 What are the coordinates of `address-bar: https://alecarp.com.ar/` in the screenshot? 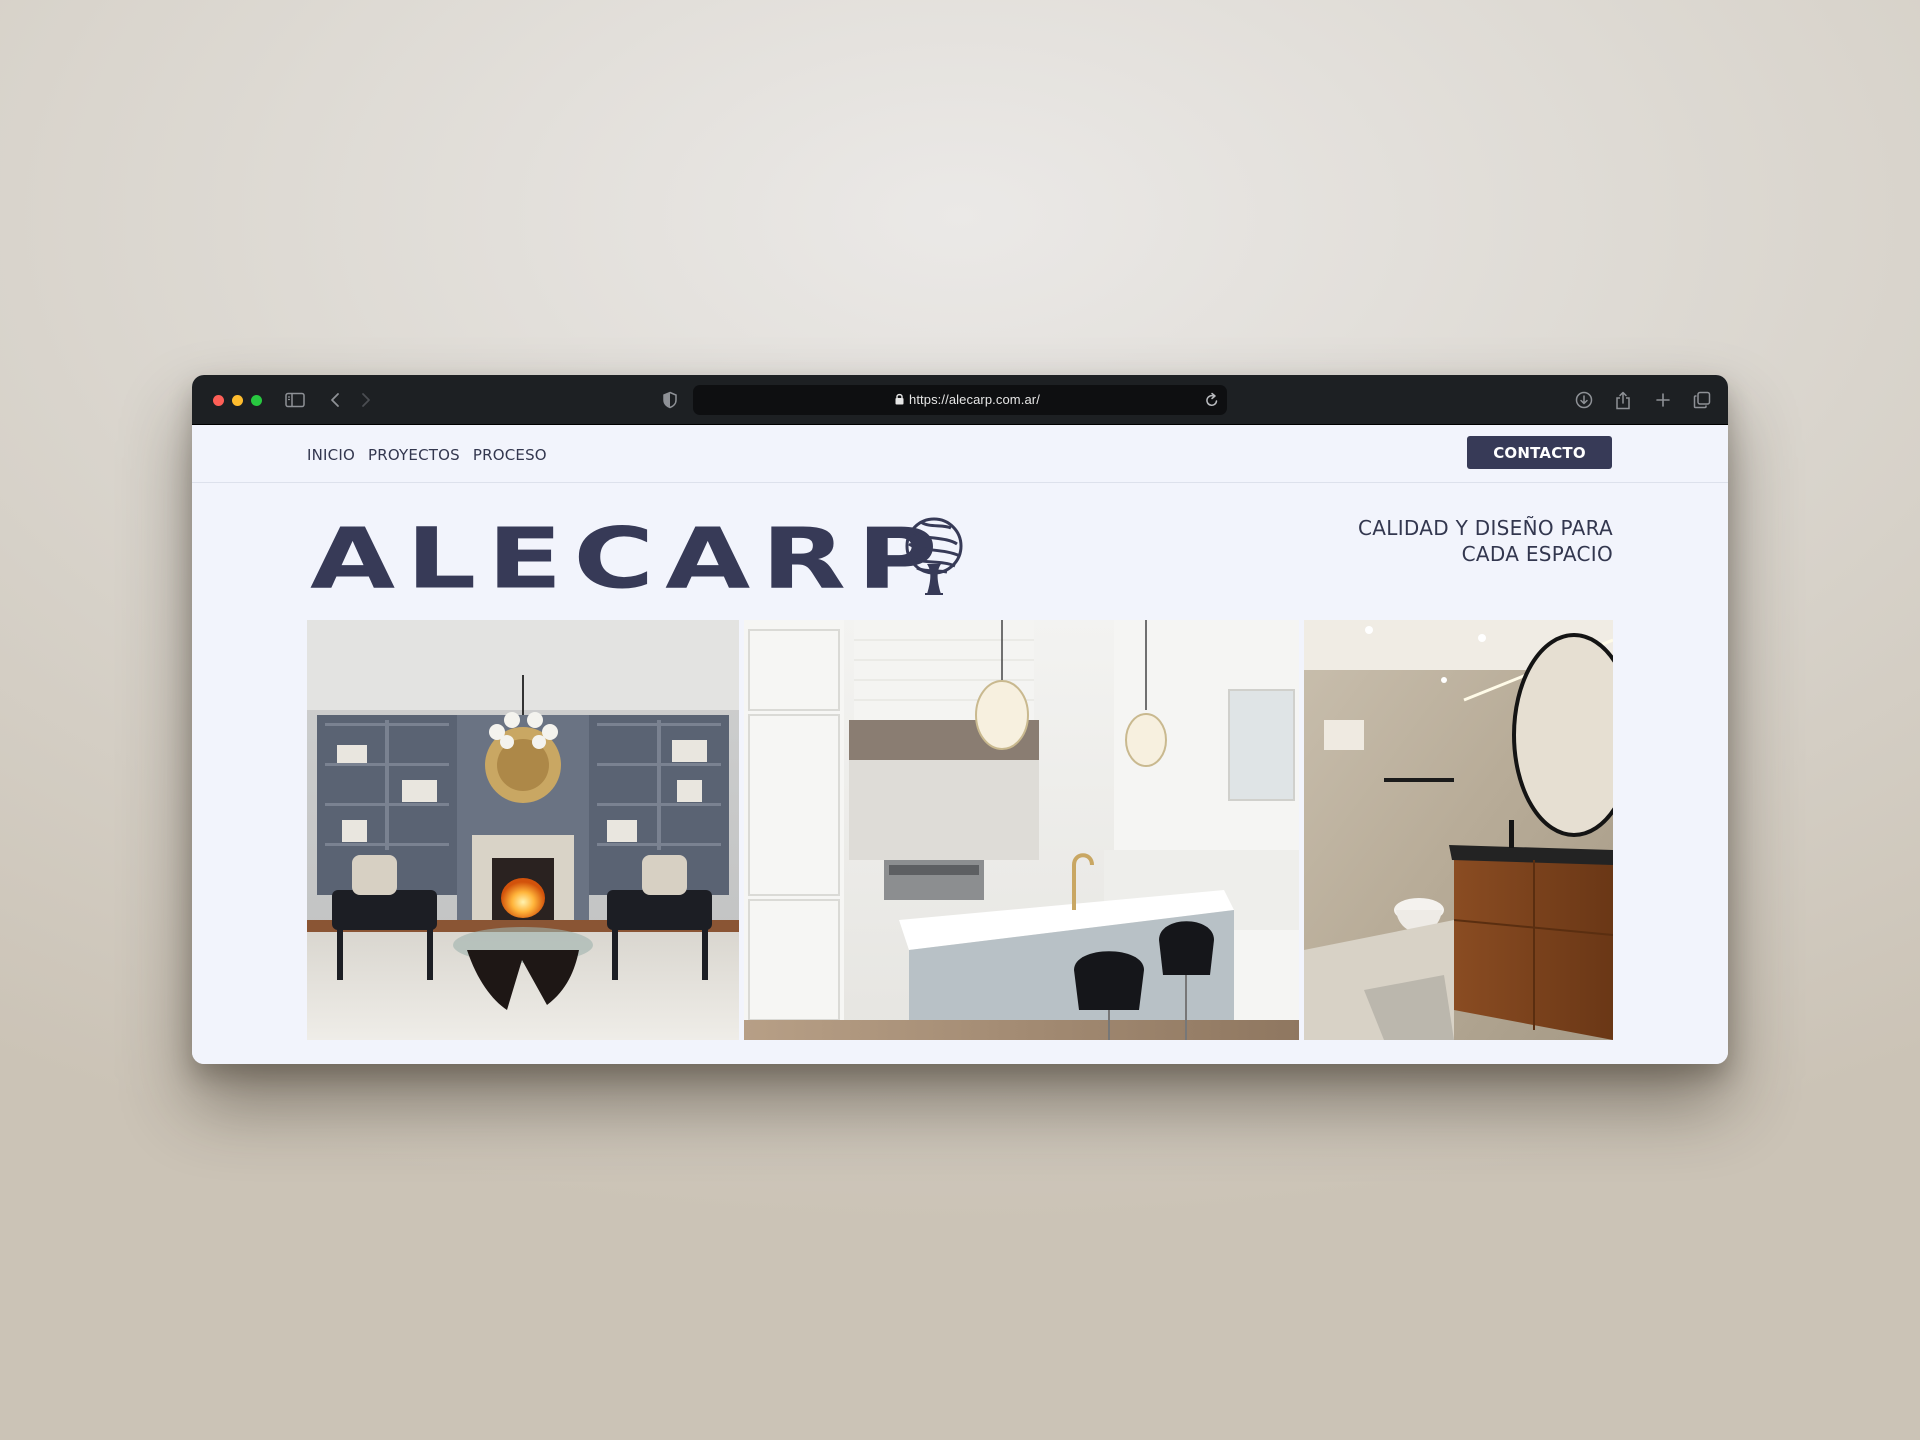 It's located at (960, 400).